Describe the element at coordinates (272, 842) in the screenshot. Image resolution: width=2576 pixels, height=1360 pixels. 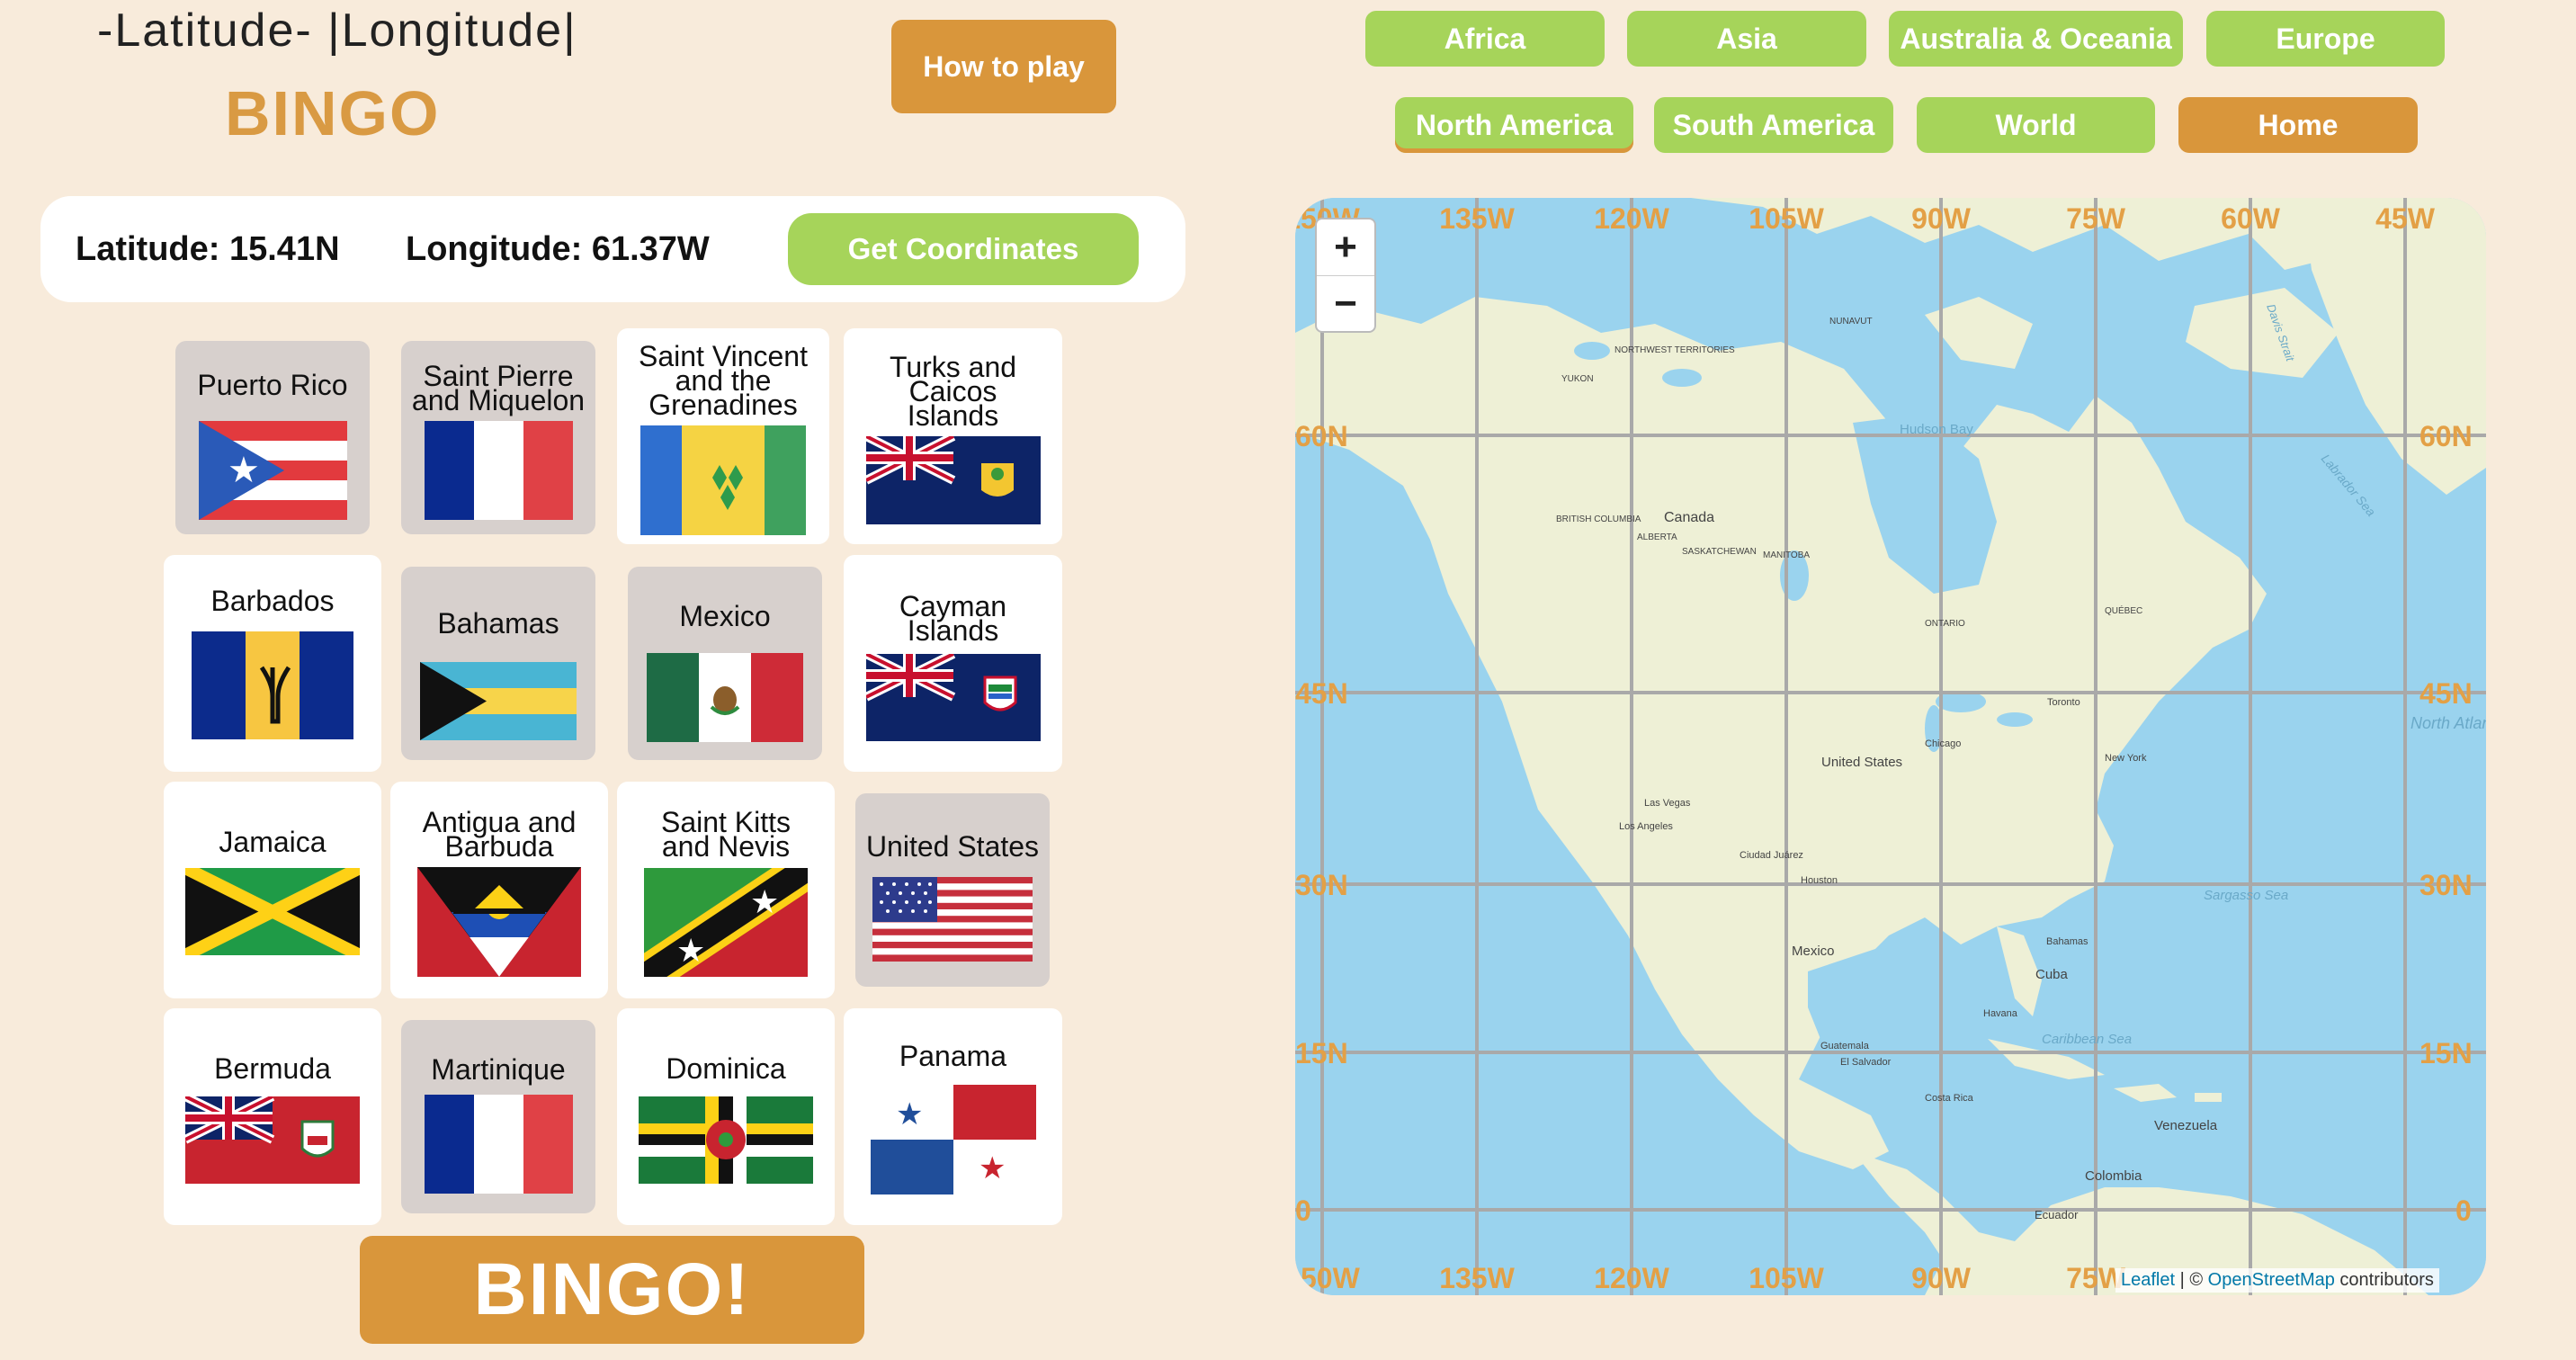
I see `card-label: Jamaica` at that location.